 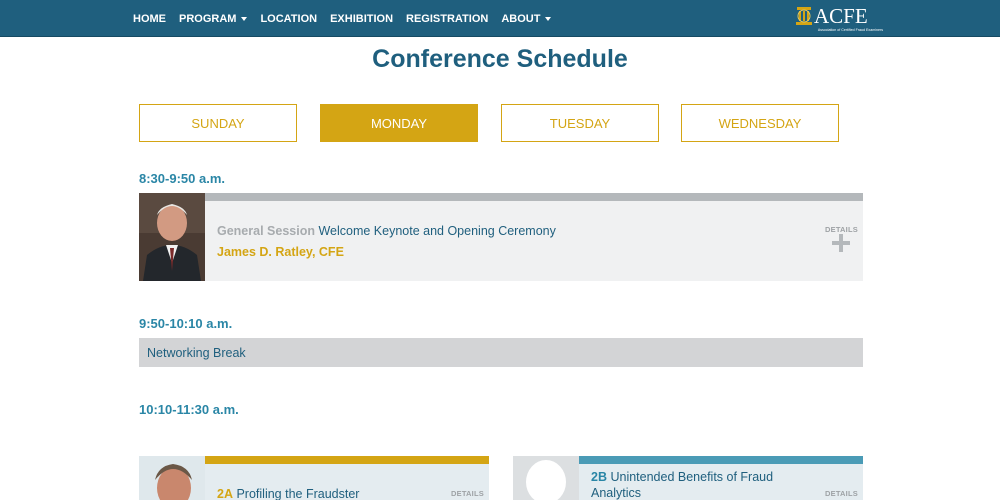 What do you see at coordinates (314, 478) in the screenshot?
I see `session-card-2a: 2A Profiling the Fraudster DETAILS` at bounding box center [314, 478].